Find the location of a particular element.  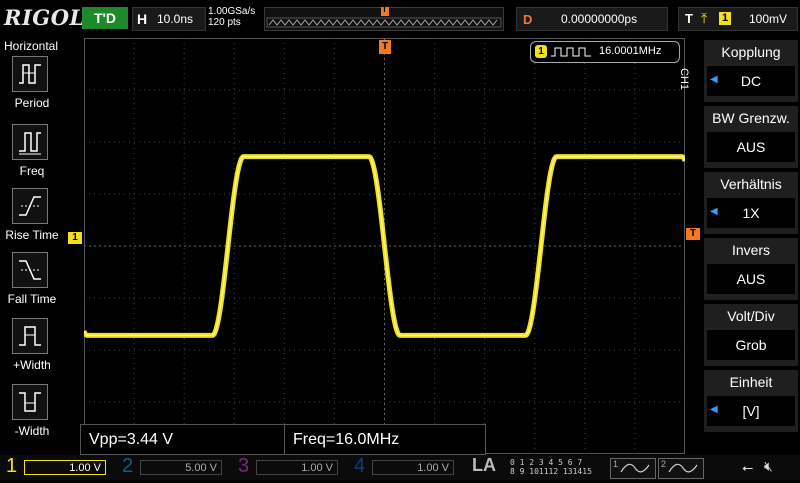

invert-value: AUS is located at coordinates (751, 279).